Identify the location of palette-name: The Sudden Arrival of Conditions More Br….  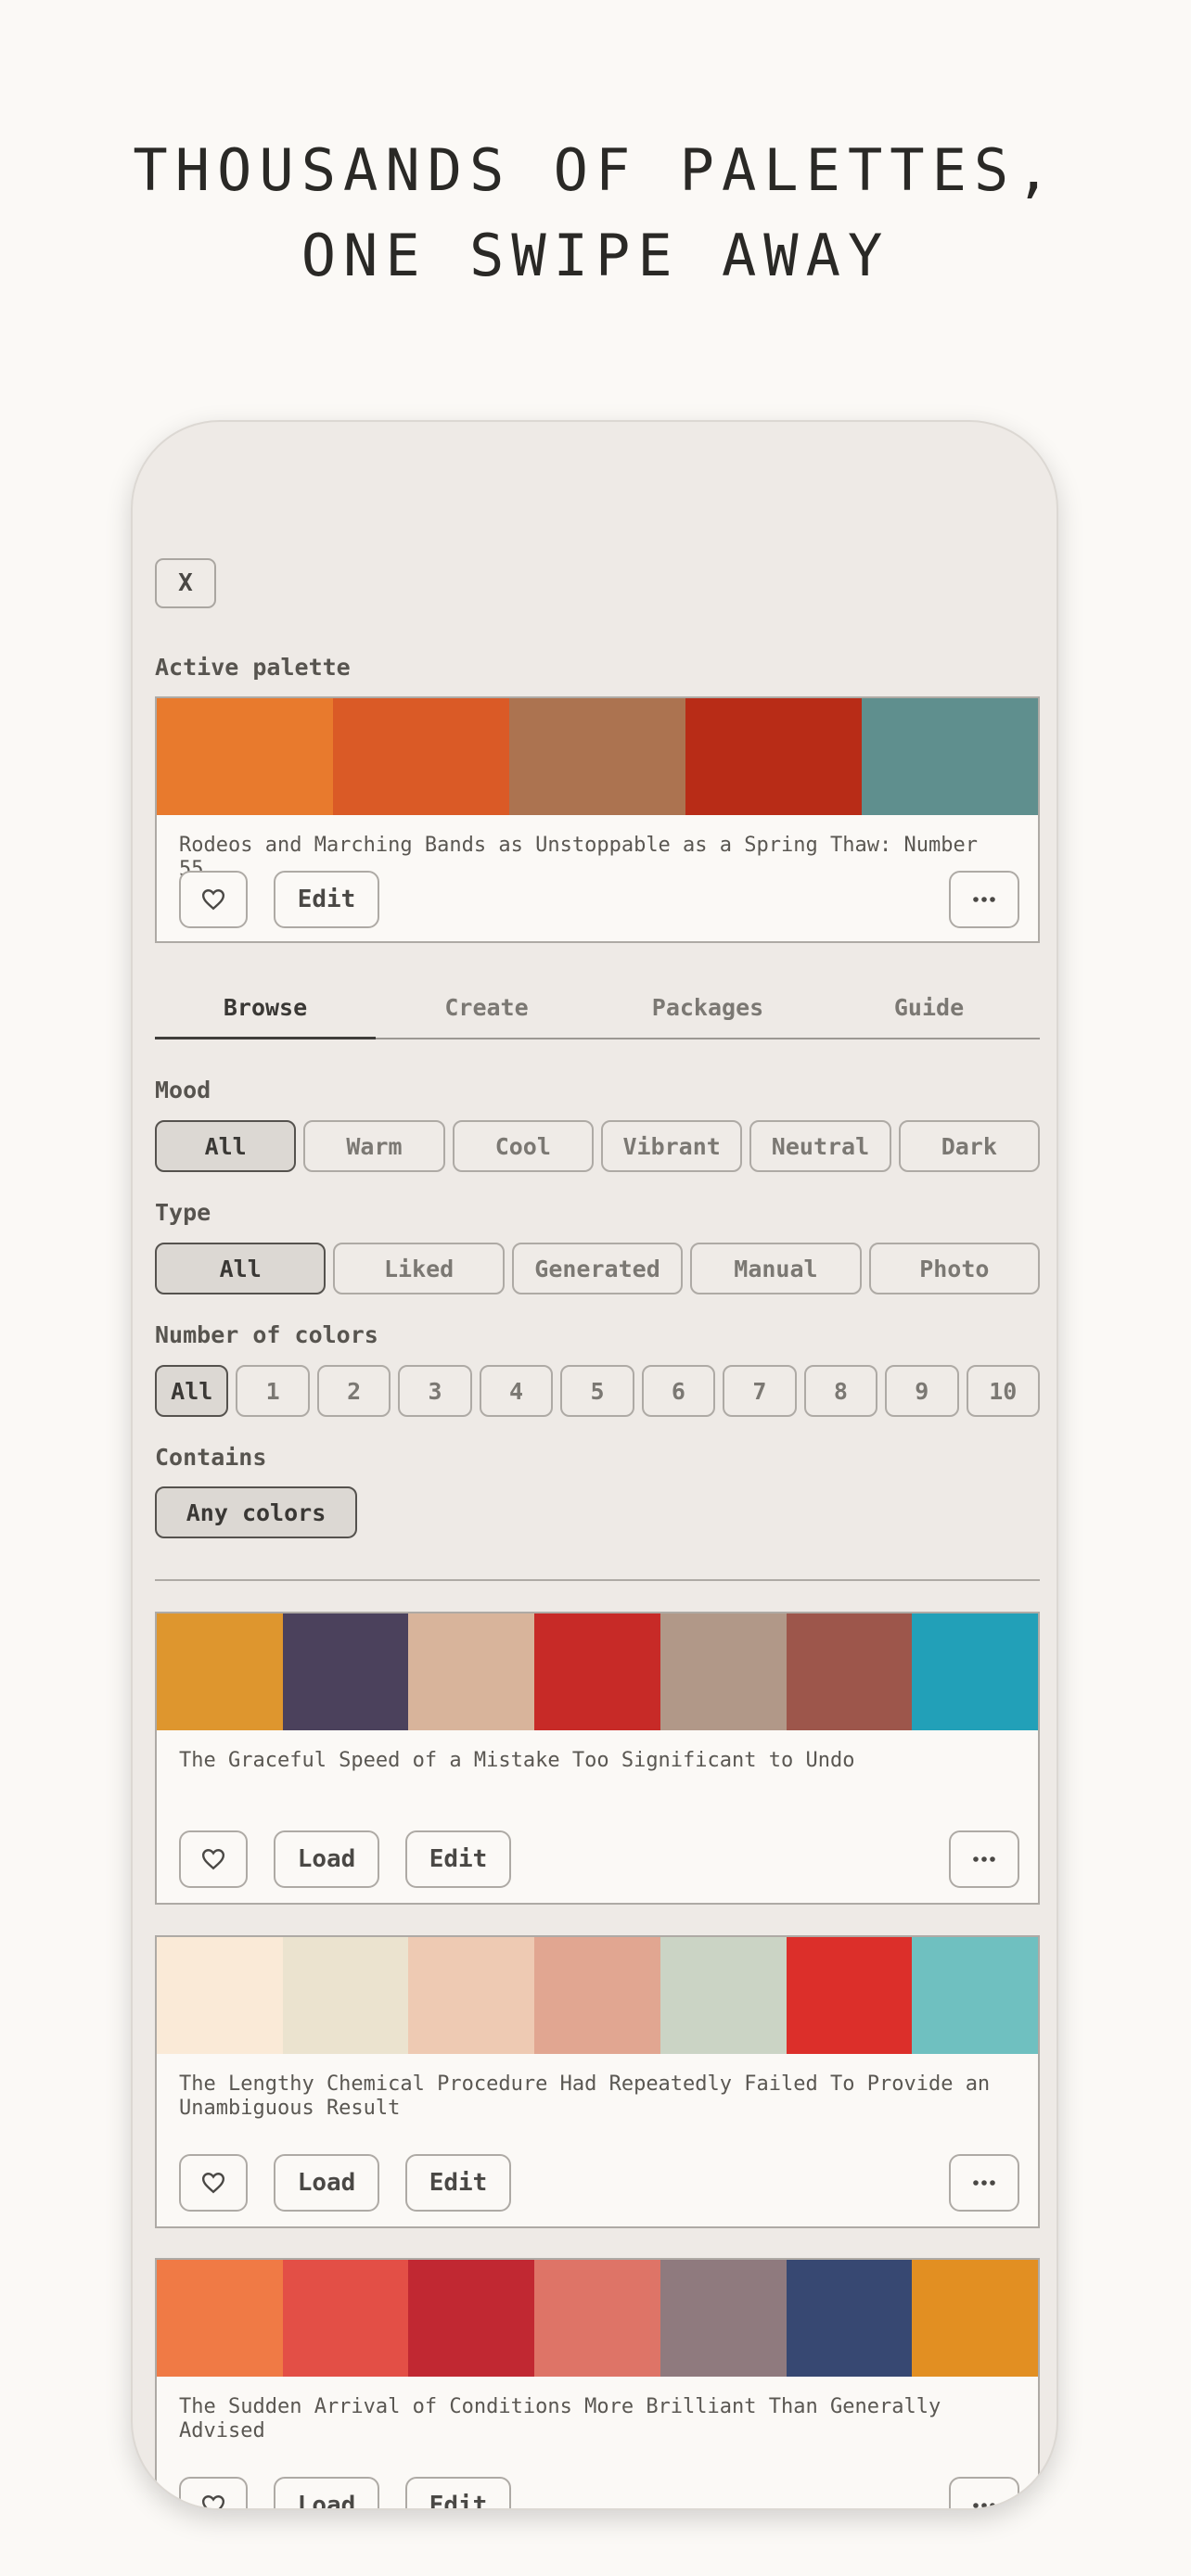
(560, 2419).